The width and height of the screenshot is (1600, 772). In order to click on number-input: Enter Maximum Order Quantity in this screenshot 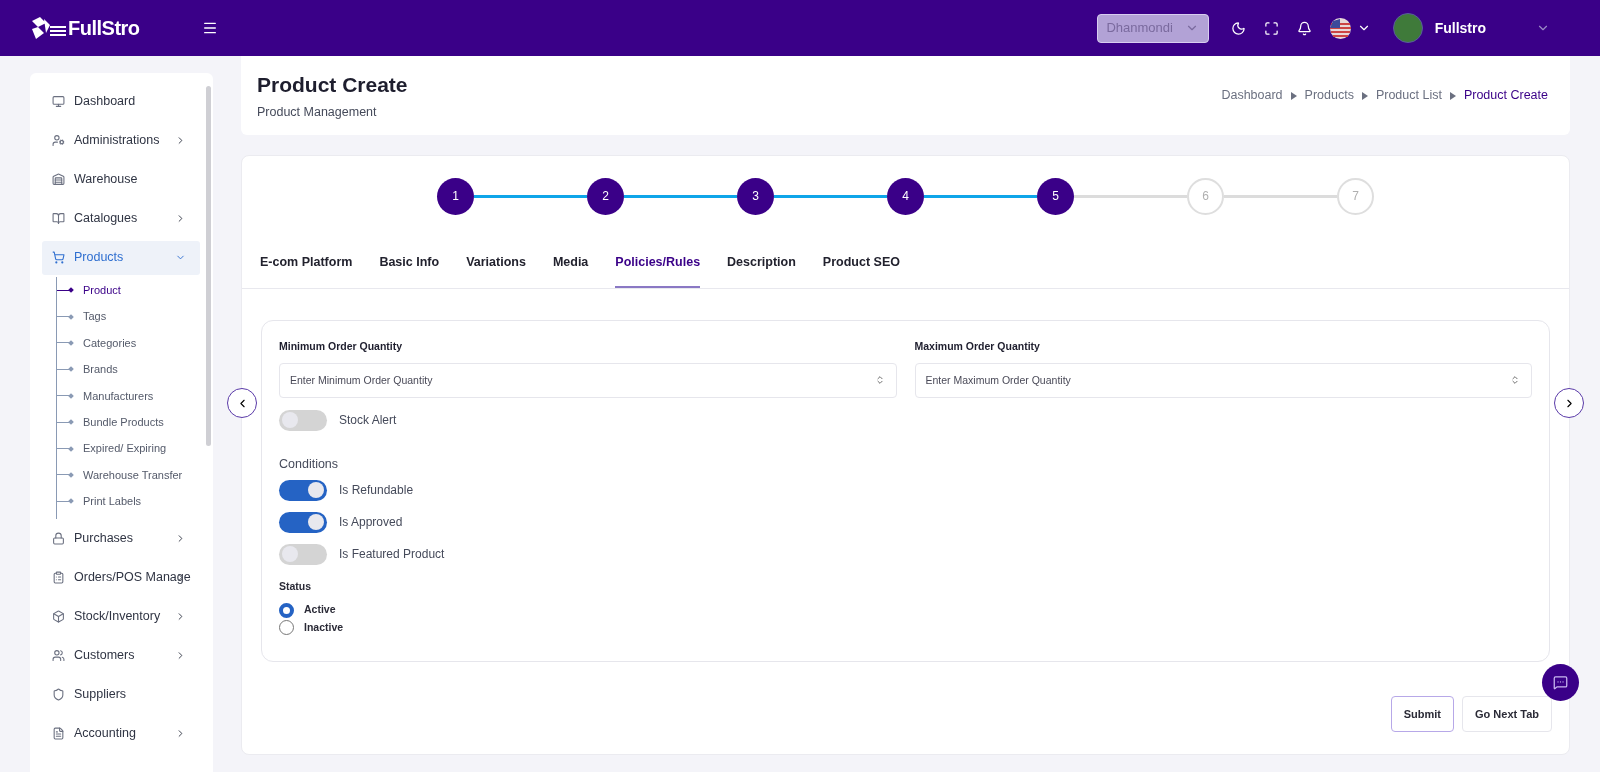, I will do `click(1223, 380)`.